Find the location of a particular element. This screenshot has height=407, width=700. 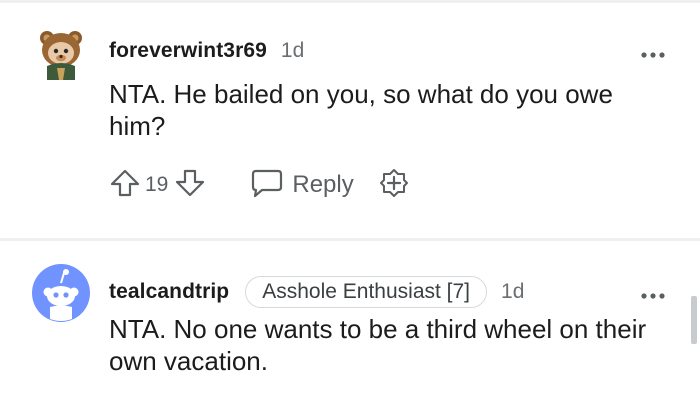

vote-count: 19 is located at coordinates (157, 184).